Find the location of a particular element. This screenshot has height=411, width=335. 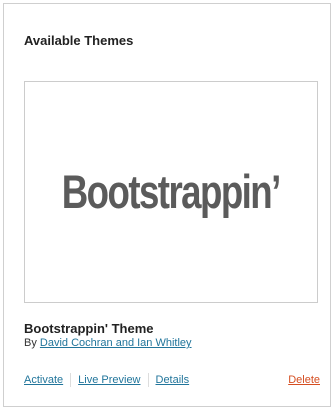

theme-author-line: By David Cochran and Ian Whitley is located at coordinates (108, 343).